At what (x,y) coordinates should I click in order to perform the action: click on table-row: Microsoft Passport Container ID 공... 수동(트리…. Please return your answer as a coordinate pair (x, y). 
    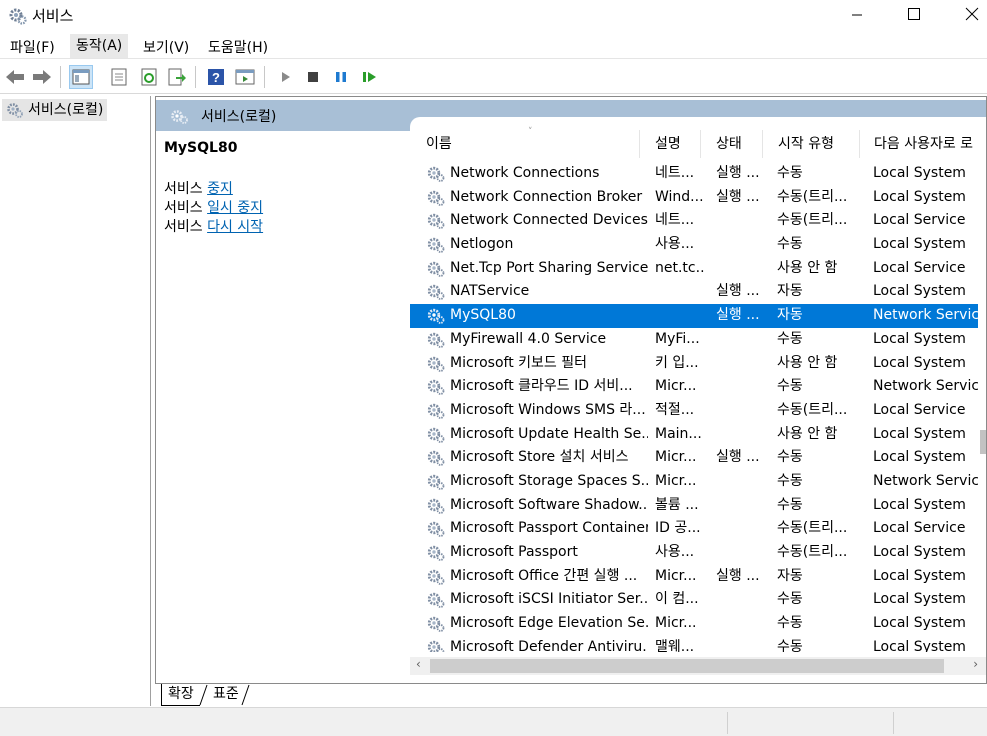
    Looking at the image, I should click on (698, 529).